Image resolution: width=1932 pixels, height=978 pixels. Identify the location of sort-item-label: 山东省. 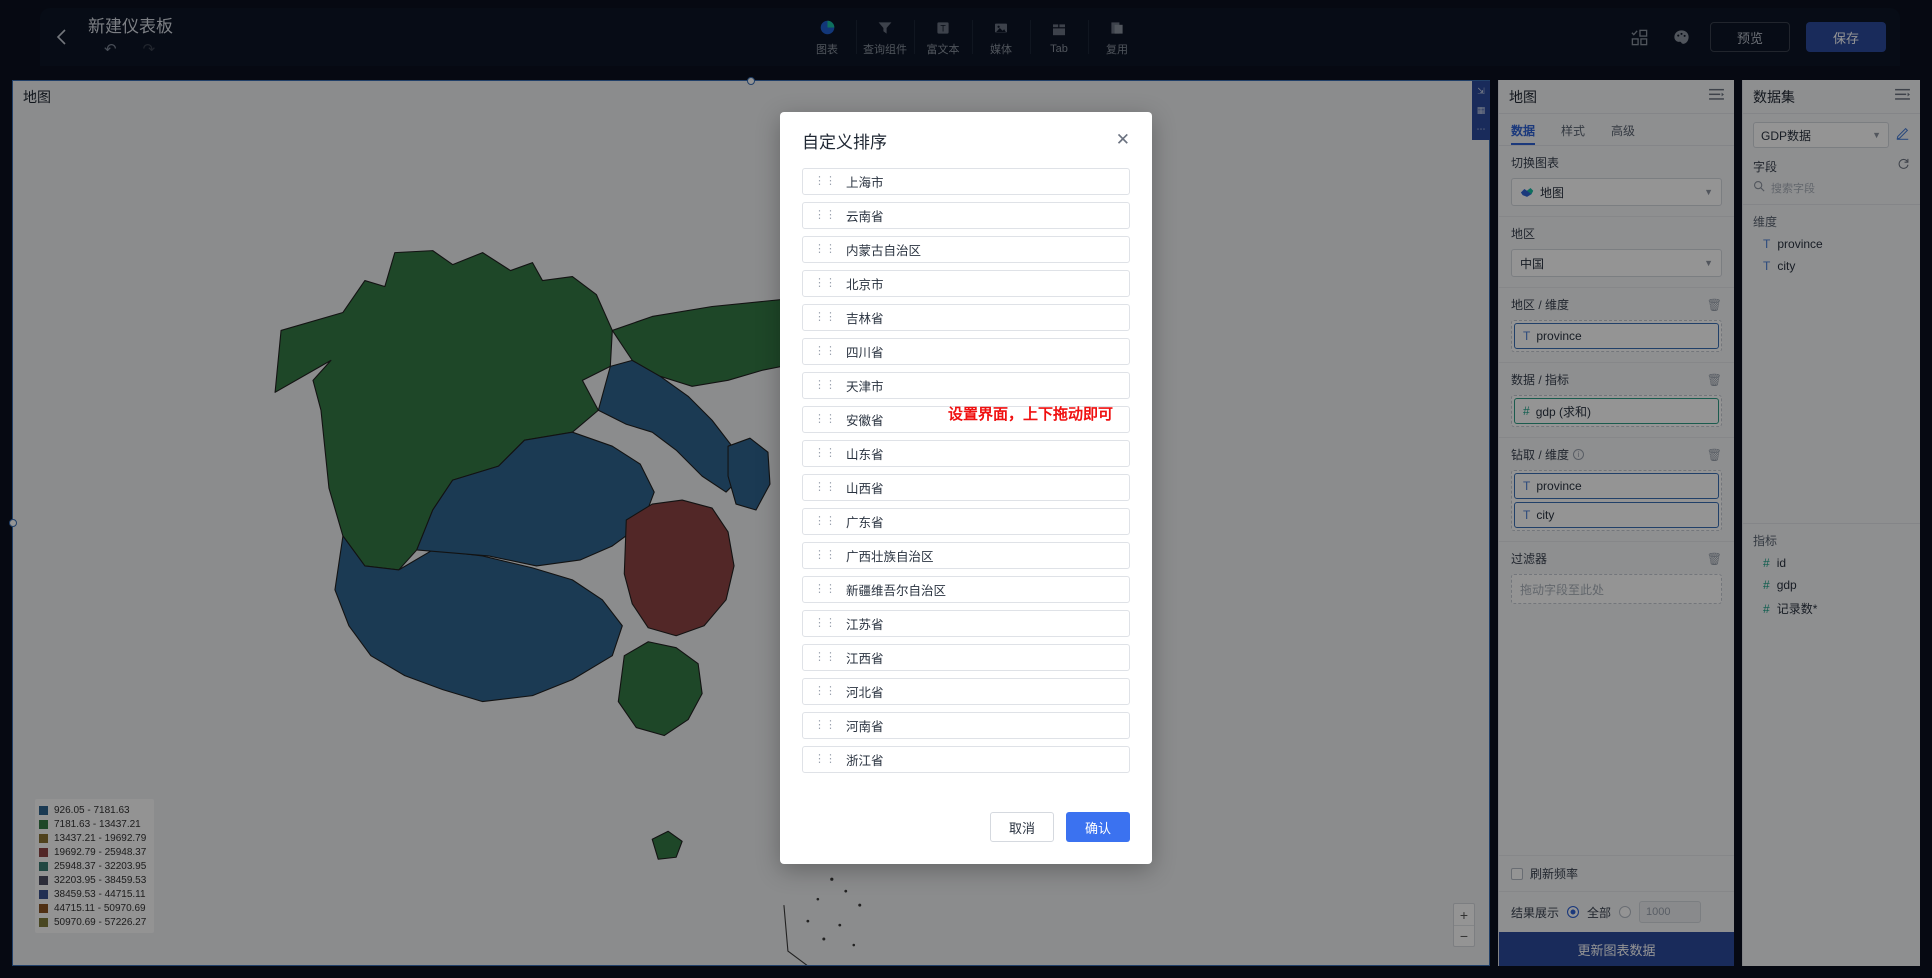
(865, 455).